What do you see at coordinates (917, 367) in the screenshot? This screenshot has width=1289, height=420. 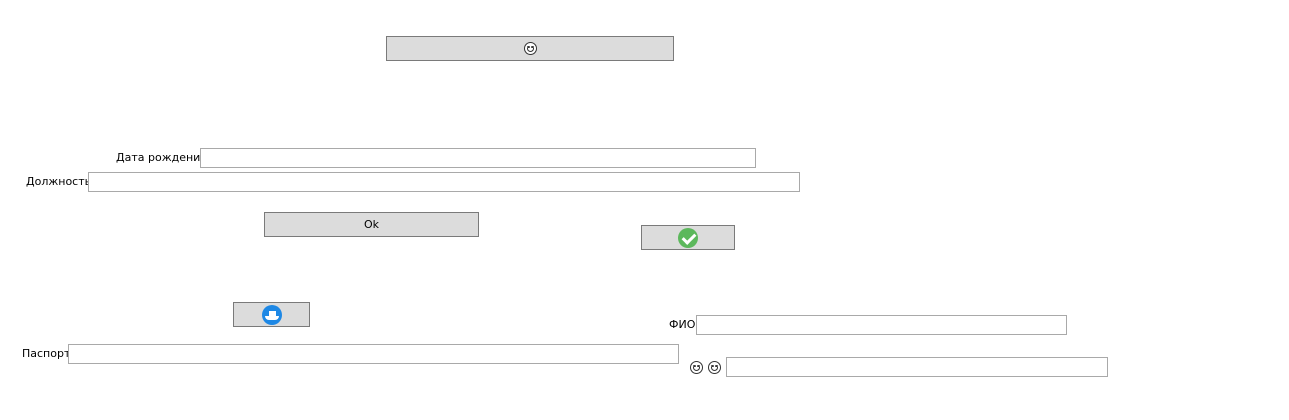 I see `emoji-field` at bounding box center [917, 367].